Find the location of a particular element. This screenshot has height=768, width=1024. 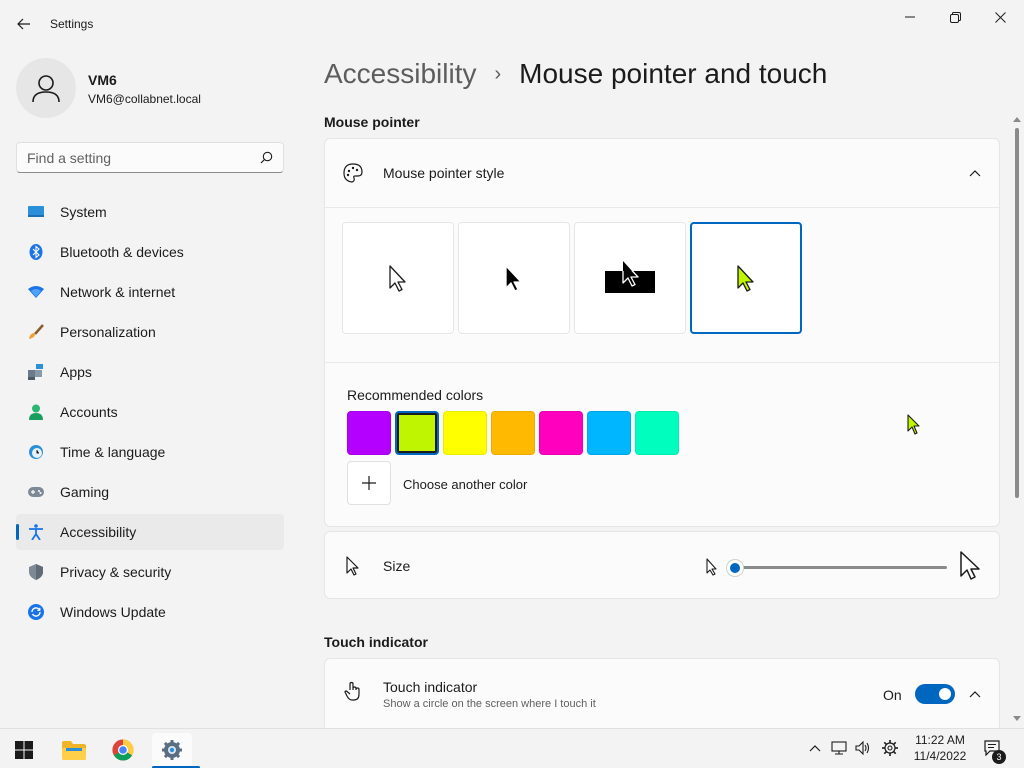

taskbar-chrome is located at coordinates (123, 750).